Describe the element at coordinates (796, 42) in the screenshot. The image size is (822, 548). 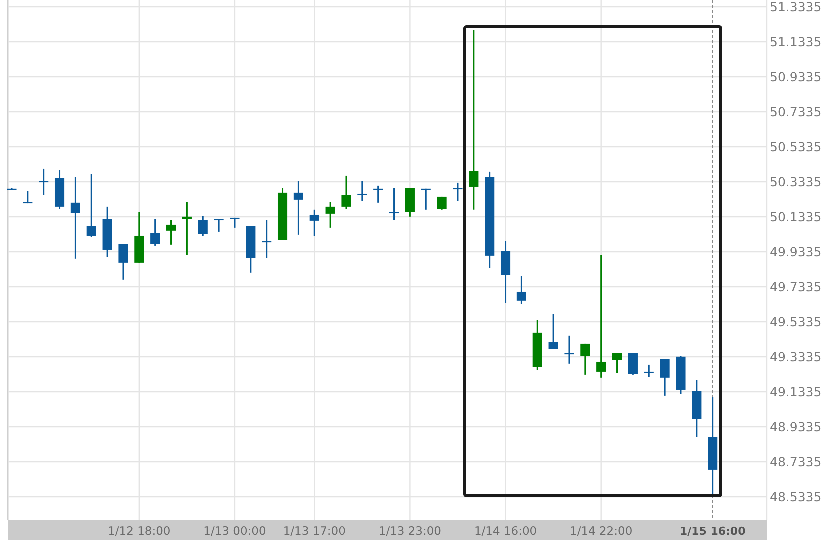
I see `axis-label: 51.1335` at that location.